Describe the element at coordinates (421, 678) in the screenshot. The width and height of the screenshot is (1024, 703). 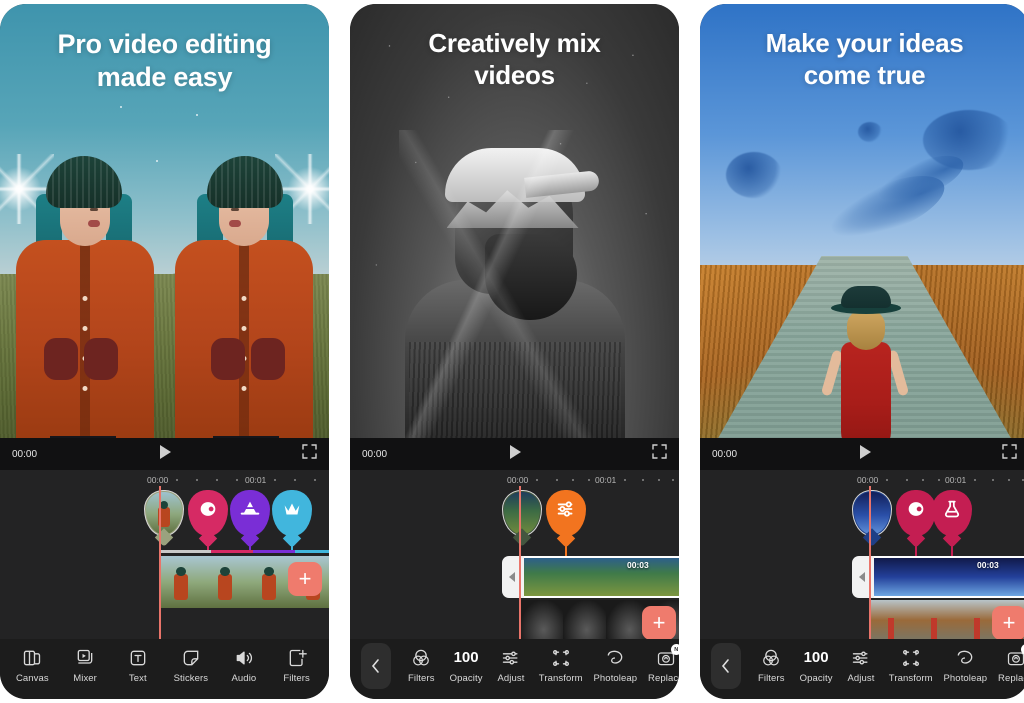
I see `toolbar-label: Filters` at that location.